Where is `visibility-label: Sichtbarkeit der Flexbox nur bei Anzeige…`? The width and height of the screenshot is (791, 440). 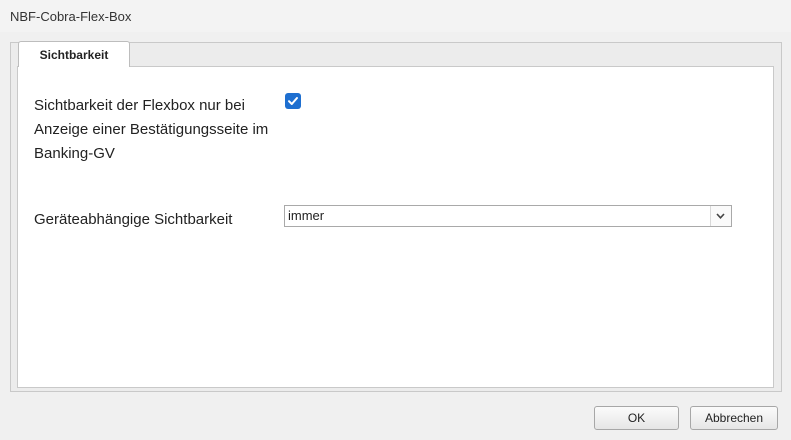
visibility-label: Sichtbarkeit der Flexbox nur bei Anzeige… is located at coordinates (151, 129).